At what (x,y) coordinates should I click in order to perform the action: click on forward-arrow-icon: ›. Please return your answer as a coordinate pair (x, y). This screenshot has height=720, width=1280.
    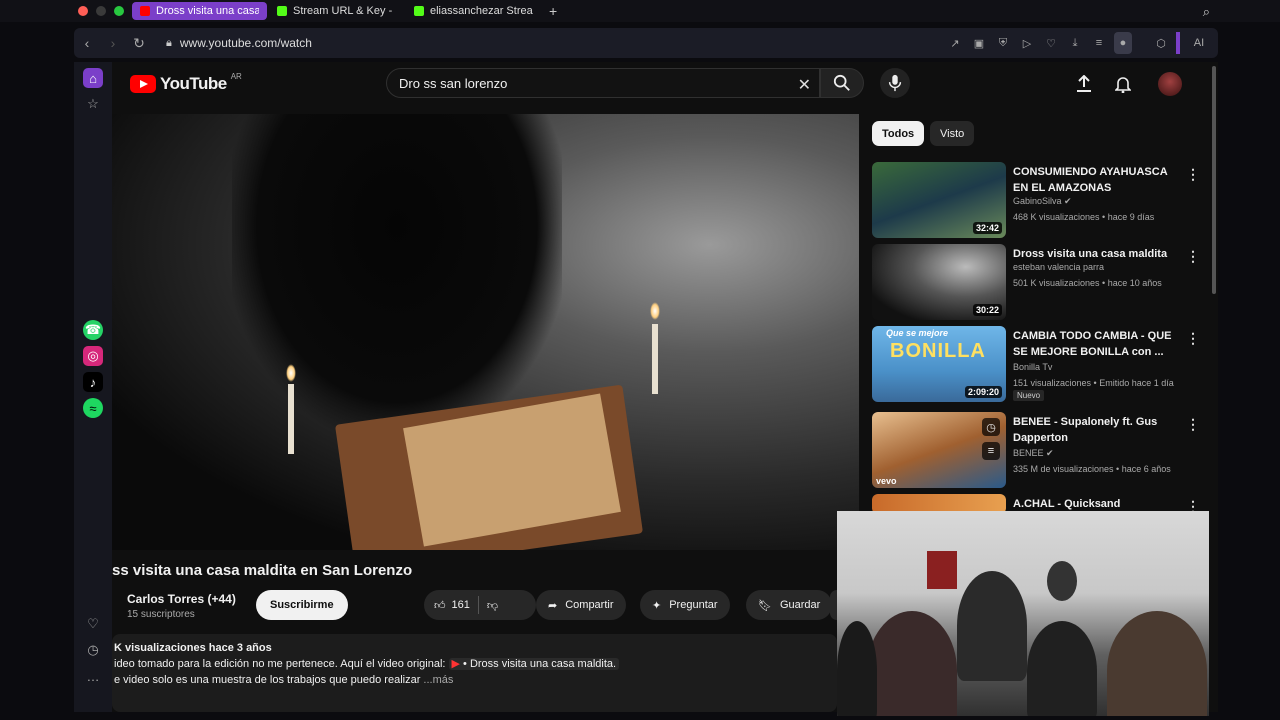
    Looking at the image, I should click on (113, 43).